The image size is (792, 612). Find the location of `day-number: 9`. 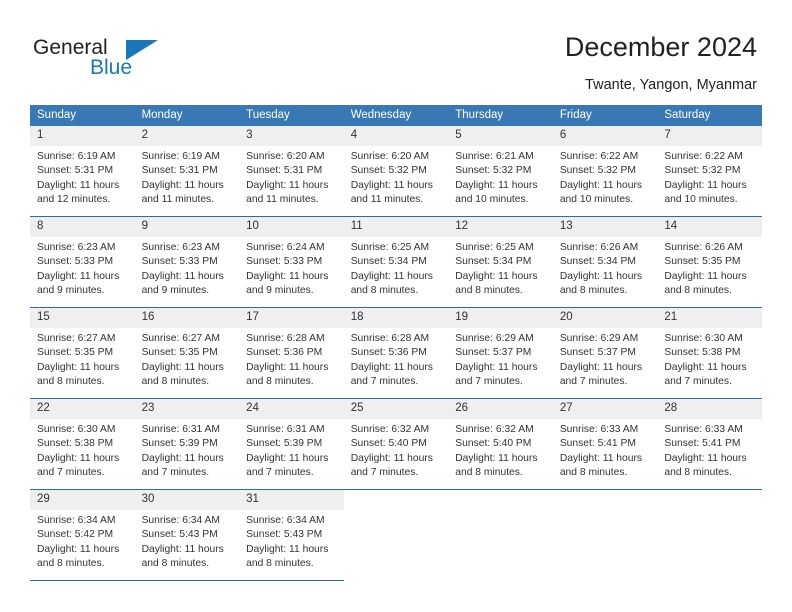

day-number: 9 is located at coordinates (187, 227).